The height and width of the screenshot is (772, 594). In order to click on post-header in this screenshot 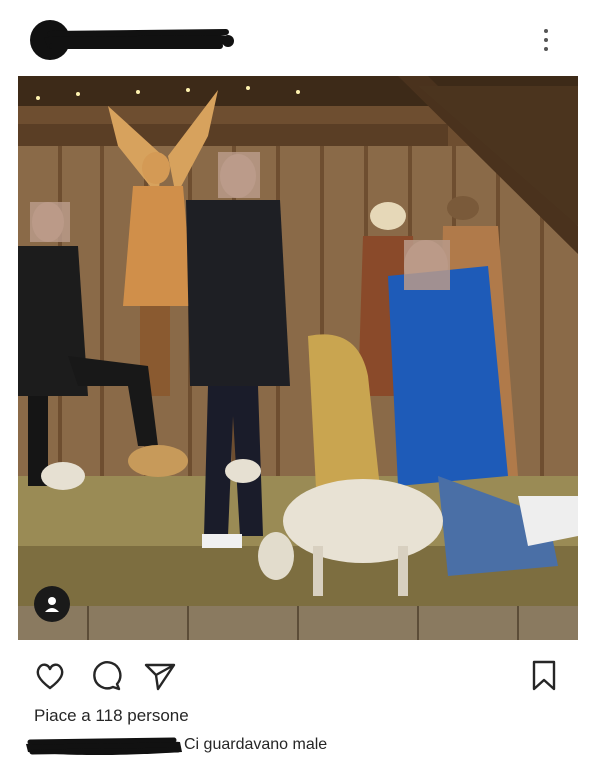, I will do `click(297, 38)`.